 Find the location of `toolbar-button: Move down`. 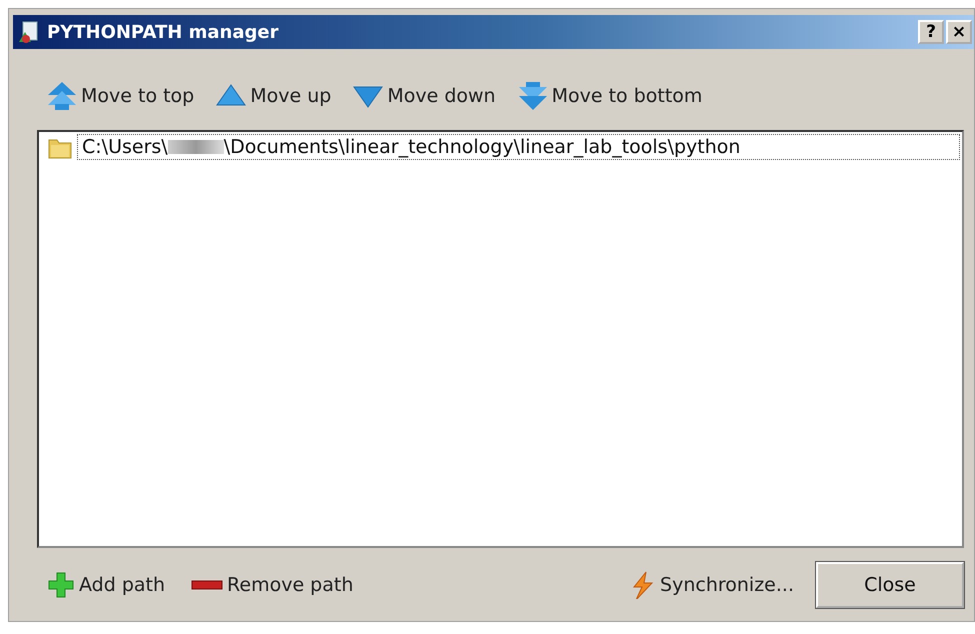

toolbar-button: Move down is located at coordinates (424, 96).